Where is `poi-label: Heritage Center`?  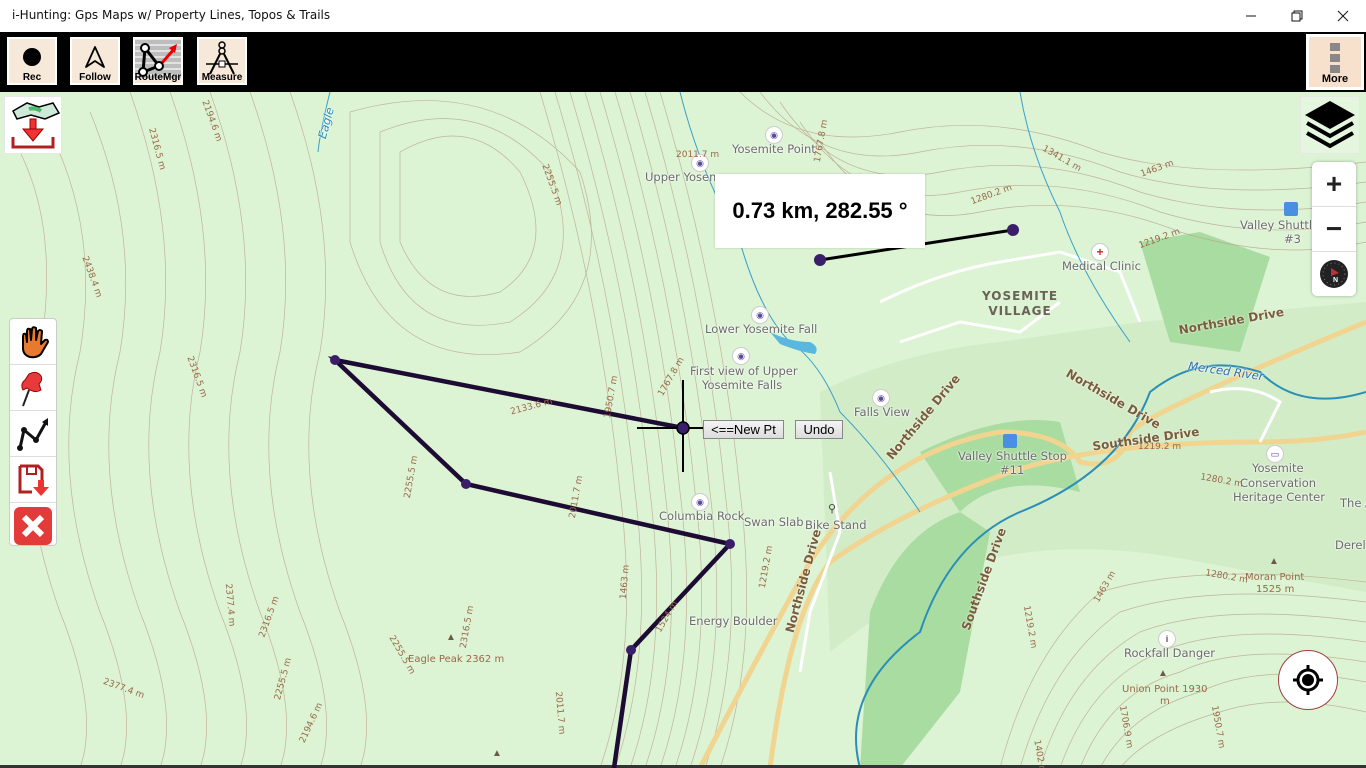
poi-label: Heritage Center is located at coordinates (1279, 497).